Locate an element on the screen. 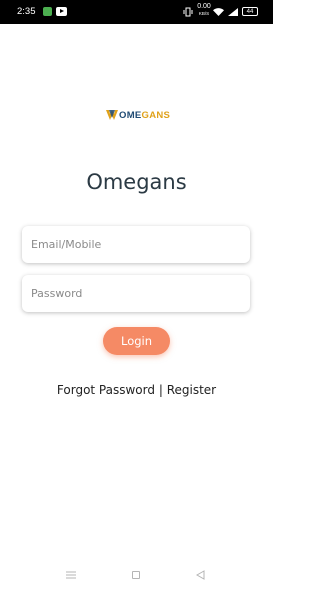 The height and width of the screenshot is (592, 320). battery-icon: 44 is located at coordinates (250, 11).